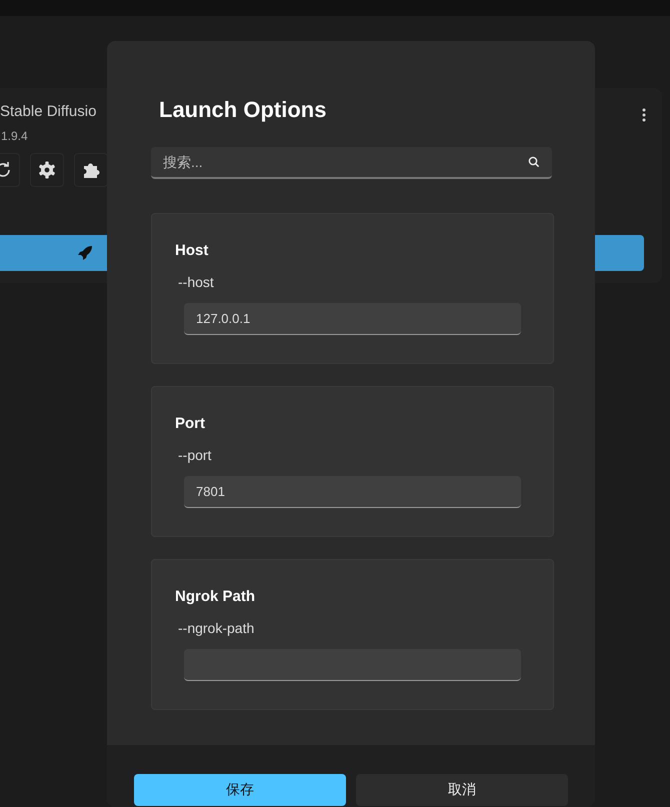 The height and width of the screenshot is (807, 670). Describe the element at coordinates (243, 110) in the screenshot. I see `dialog-title: Launch Options` at that location.